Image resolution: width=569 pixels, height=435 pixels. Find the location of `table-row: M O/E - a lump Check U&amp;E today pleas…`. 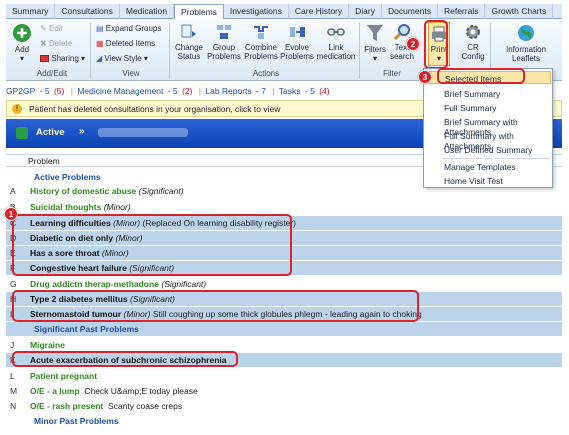

table-row: M O/E - a lump Check U&amp;E today pleas… is located at coordinates (284, 391).